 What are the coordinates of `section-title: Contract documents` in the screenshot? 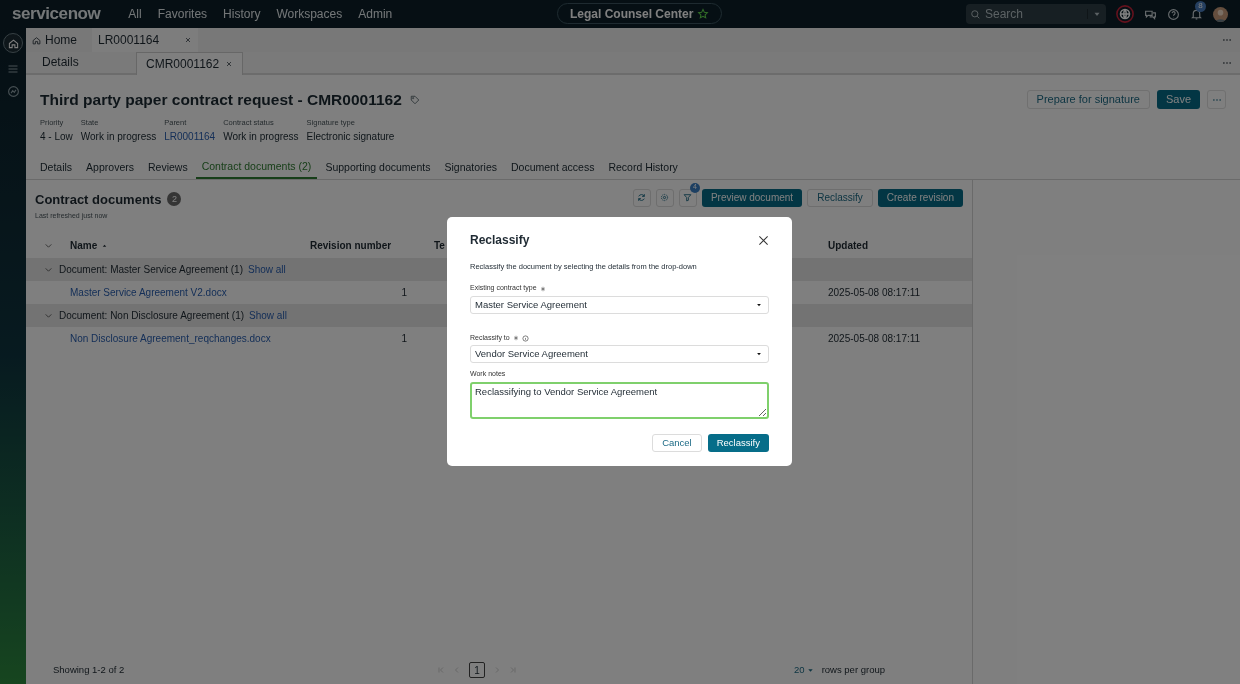 It's located at (98, 199).